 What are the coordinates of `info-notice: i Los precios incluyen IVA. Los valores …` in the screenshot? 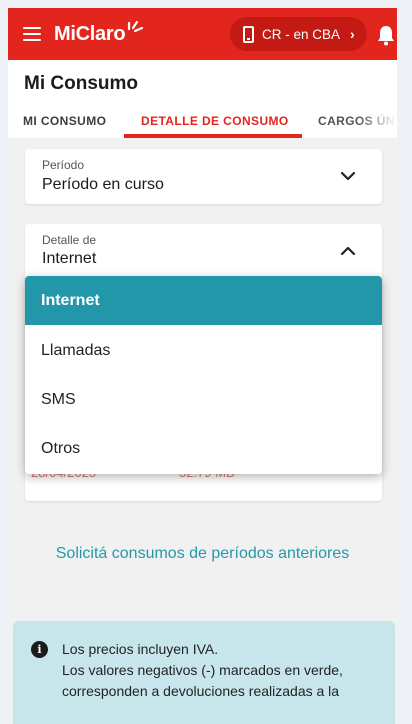 It's located at (204, 672).